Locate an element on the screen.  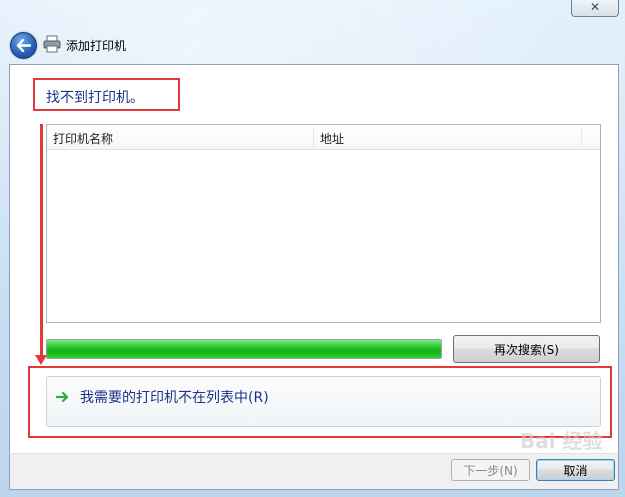
list-header: 打印机名称 地址 is located at coordinates (323, 137).